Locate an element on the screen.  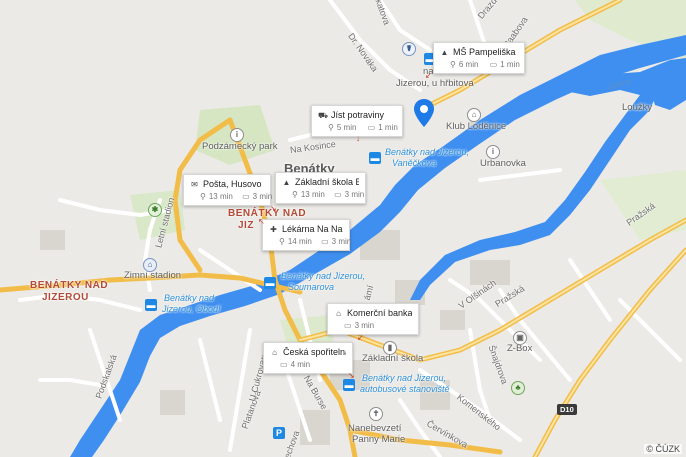
poi-zakladni-skola: Základní škola is located at coordinates (393, 358).